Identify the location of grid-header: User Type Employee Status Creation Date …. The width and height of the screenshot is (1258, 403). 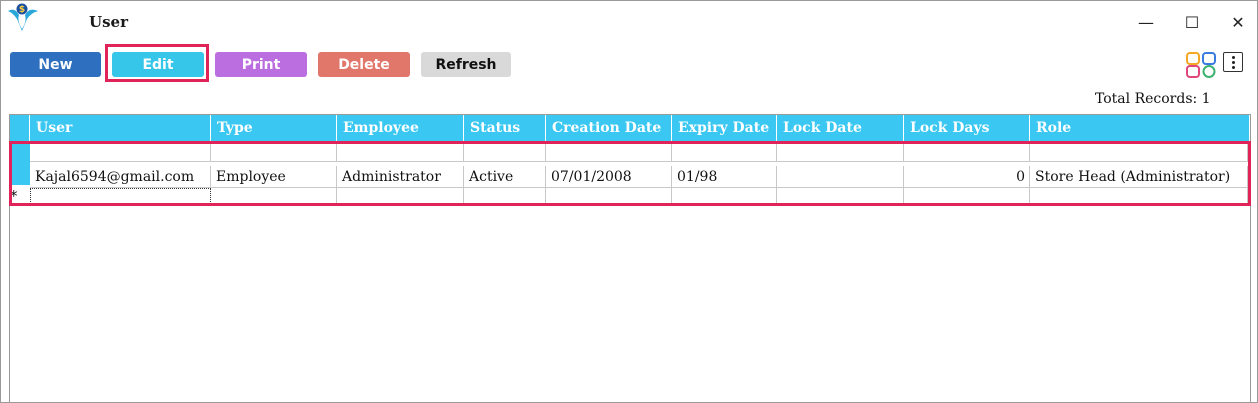
(630, 128).